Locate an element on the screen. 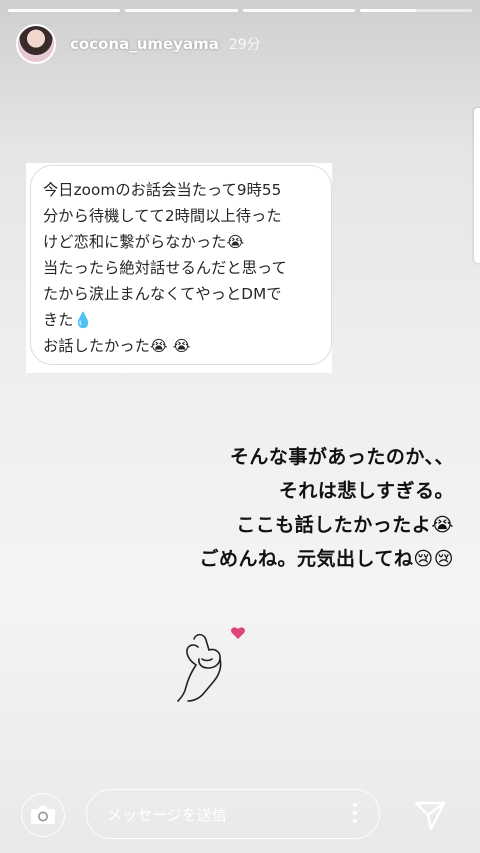  camera-button is located at coordinates (43, 815).